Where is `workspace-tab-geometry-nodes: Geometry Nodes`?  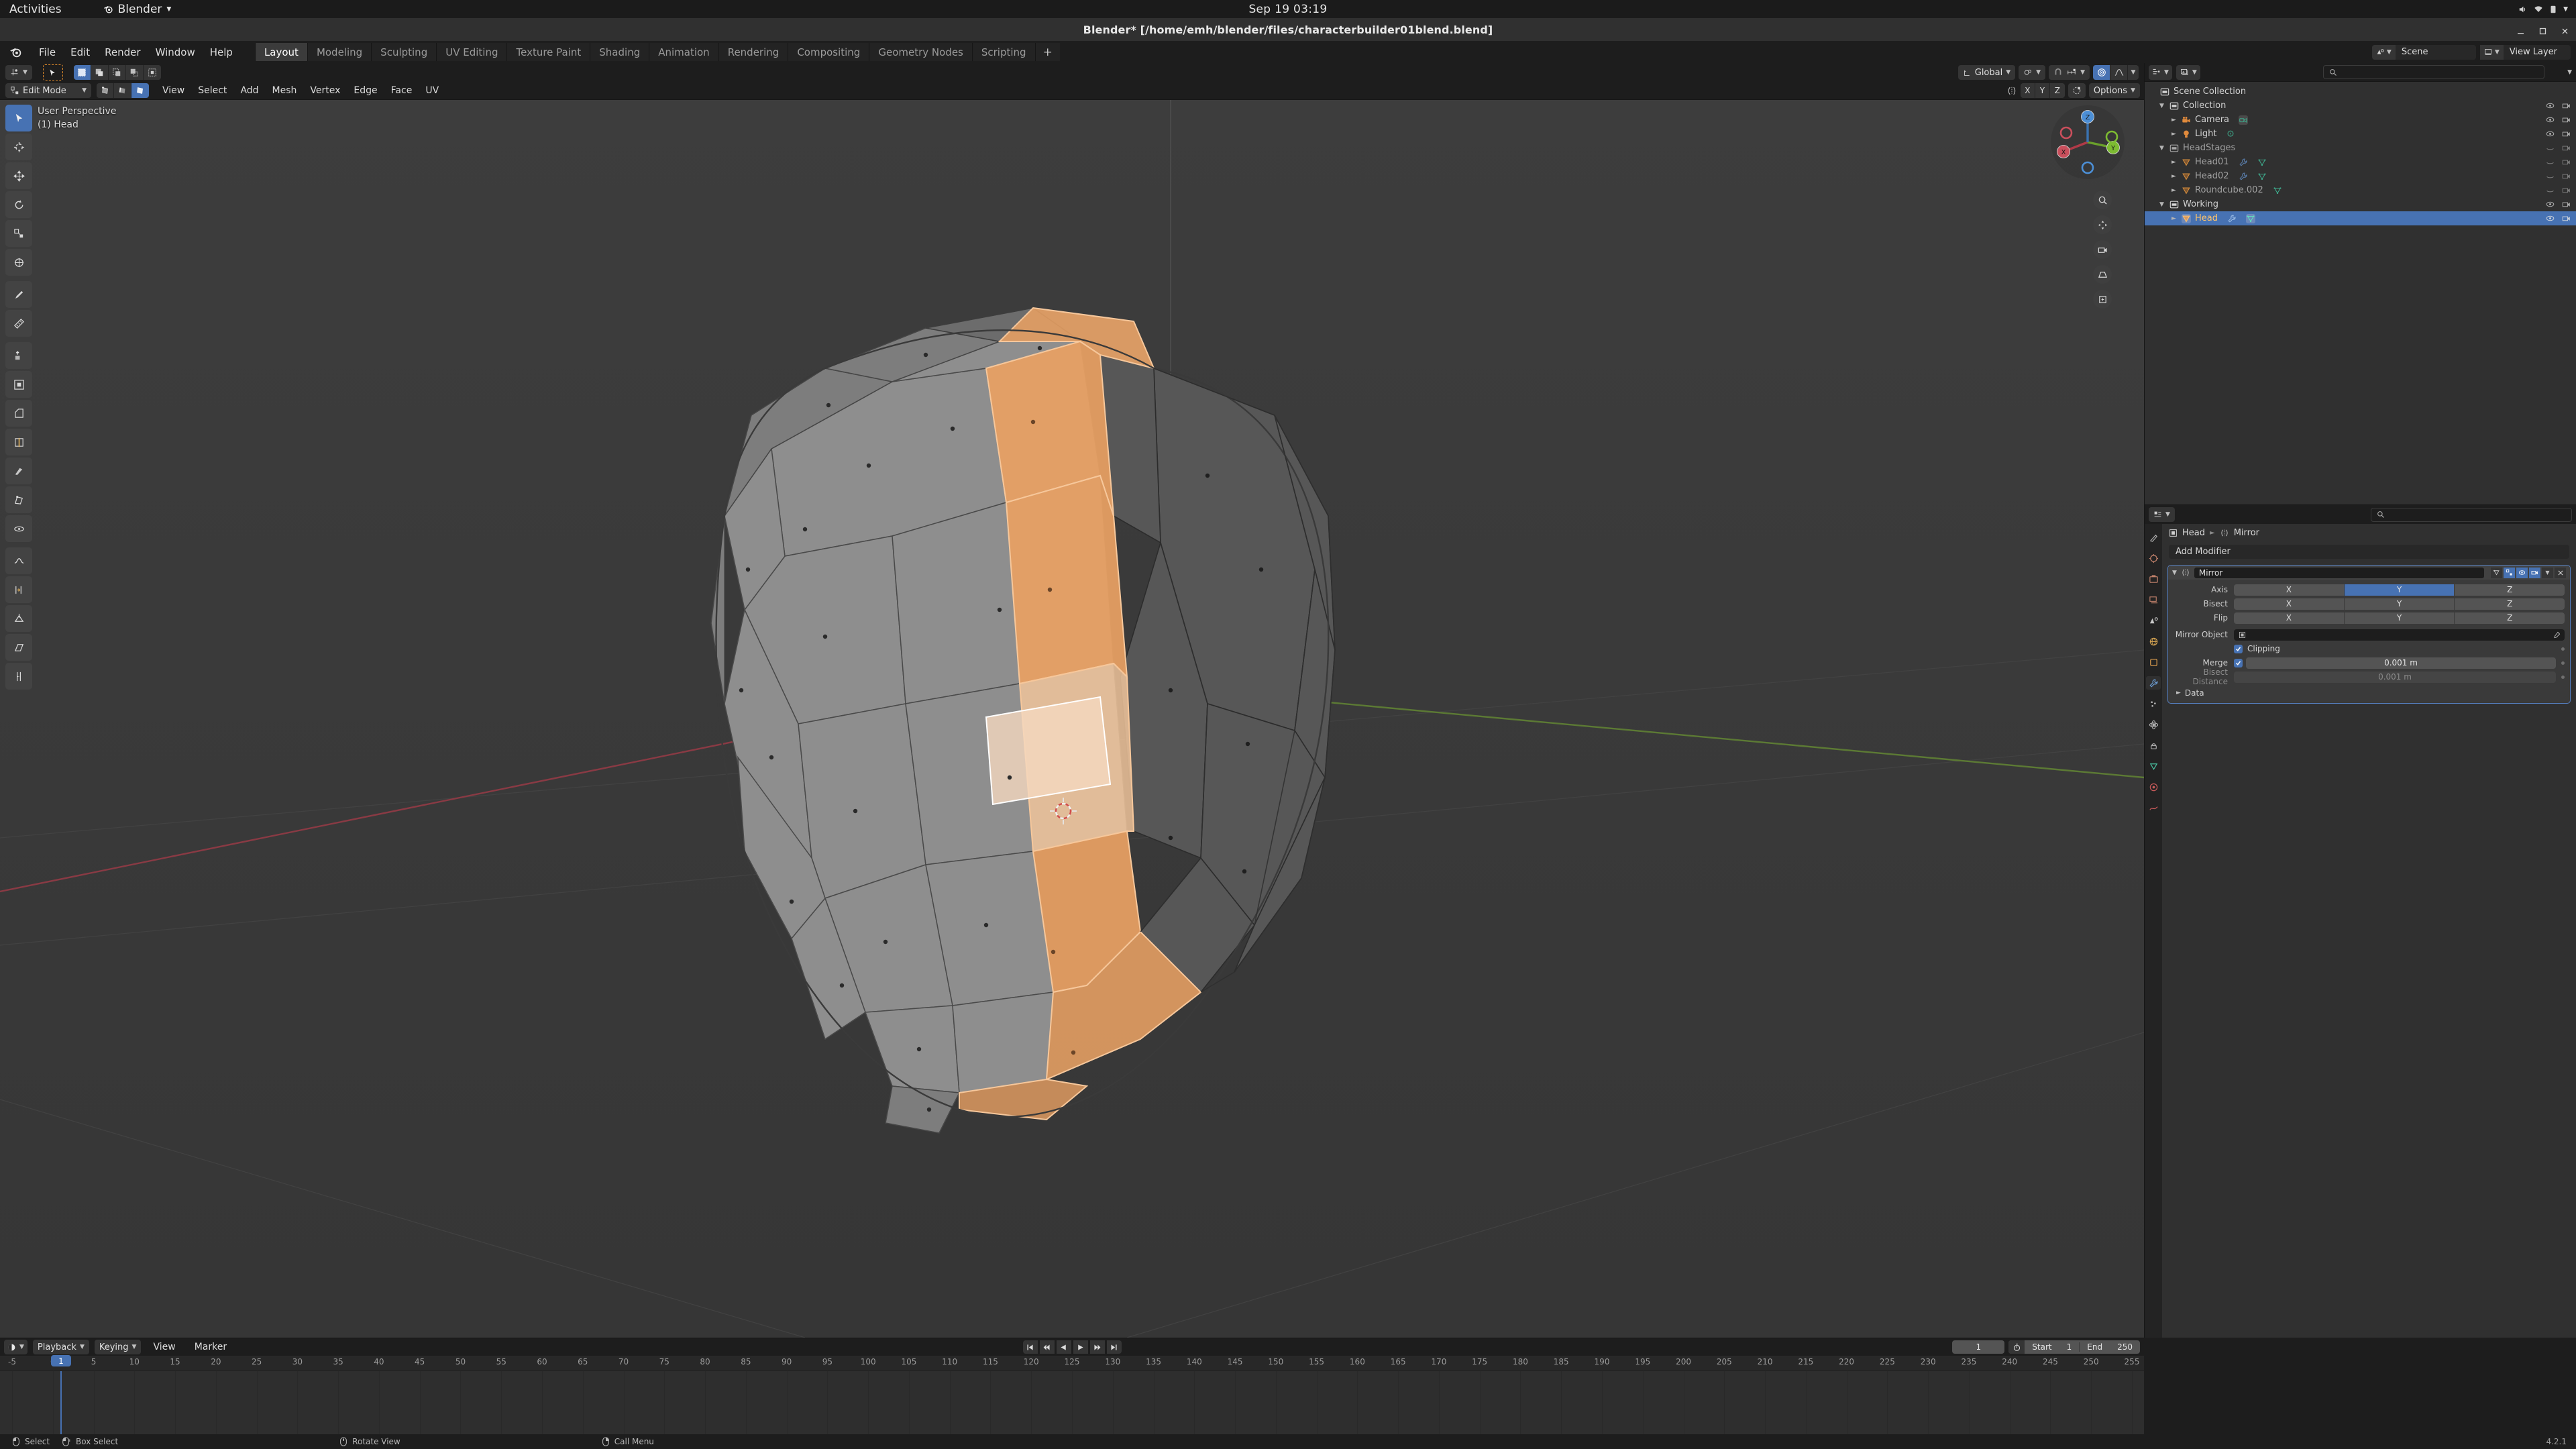 workspace-tab-geometry-nodes: Geometry Nodes is located at coordinates (920, 52).